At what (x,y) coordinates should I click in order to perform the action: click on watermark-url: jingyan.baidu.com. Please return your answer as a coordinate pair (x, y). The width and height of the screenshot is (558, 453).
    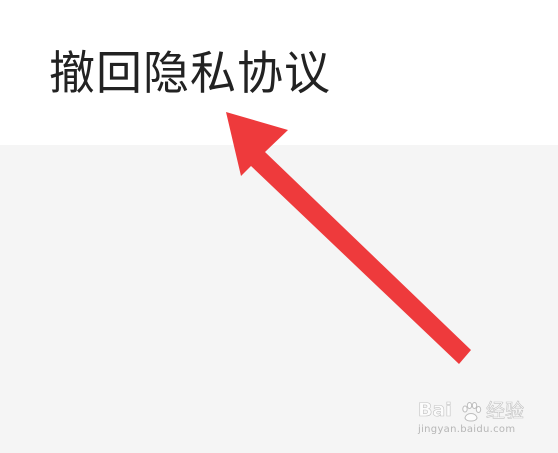
    Looking at the image, I should click on (467, 429).